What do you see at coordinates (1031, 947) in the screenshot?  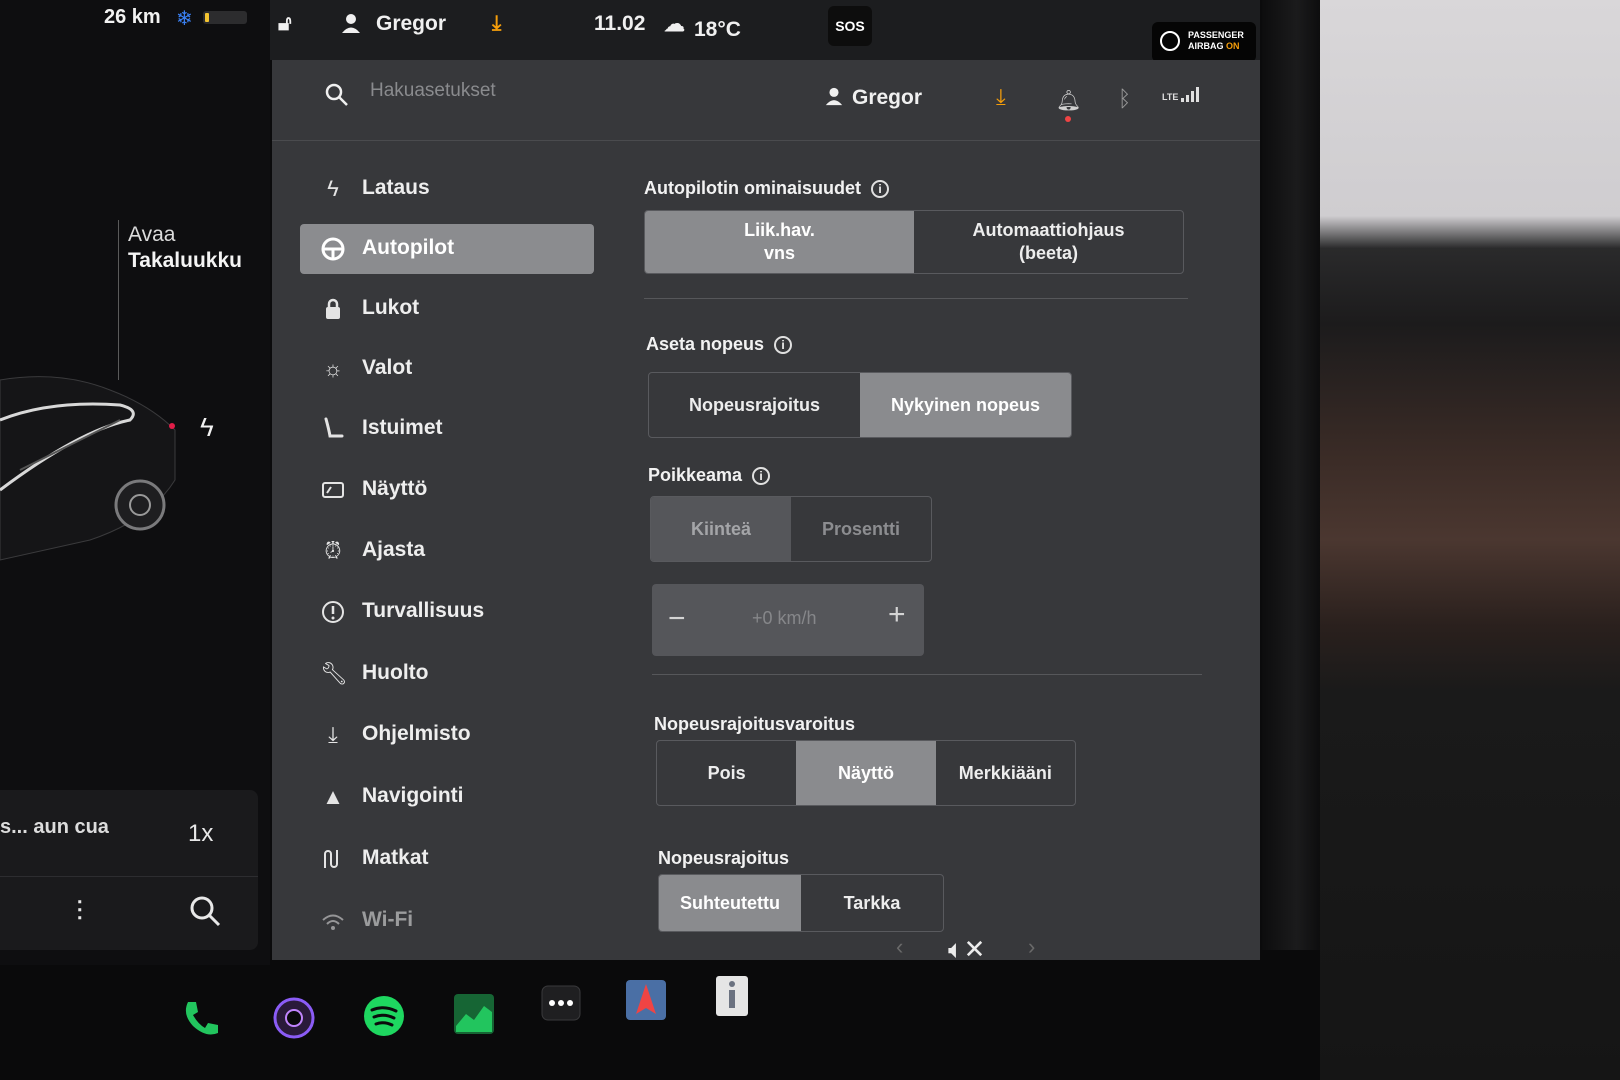 I see `chevron-right-icon: ›` at bounding box center [1031, 947].